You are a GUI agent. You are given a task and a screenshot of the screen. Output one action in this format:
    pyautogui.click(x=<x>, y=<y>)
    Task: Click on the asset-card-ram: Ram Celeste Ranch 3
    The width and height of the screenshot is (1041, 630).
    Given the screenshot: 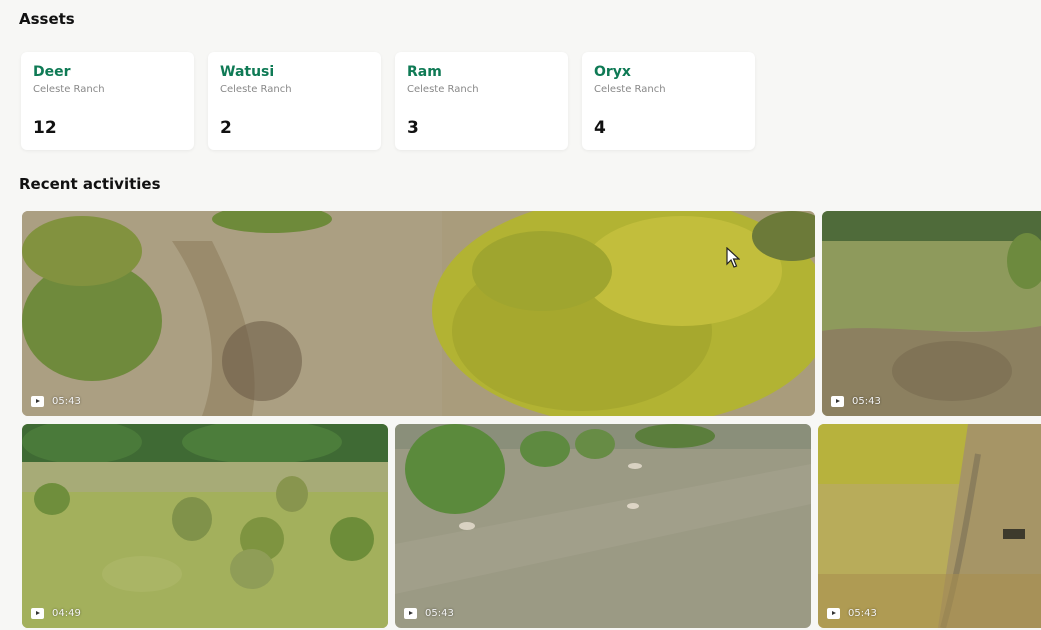 What is the action you would take?
    pyautogui.click(x=481, y=101)
    